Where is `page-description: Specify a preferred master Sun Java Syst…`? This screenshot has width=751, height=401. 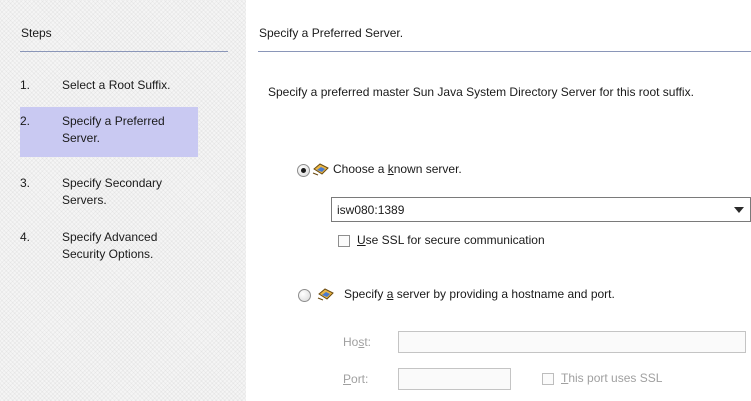 page-description: Specify a preferred master Sun Java Syst… is located at coordinates (481, 92).